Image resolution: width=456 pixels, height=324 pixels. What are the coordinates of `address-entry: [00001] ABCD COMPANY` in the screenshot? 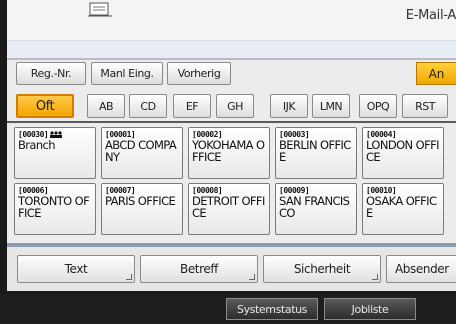 It's located at (142, 153).